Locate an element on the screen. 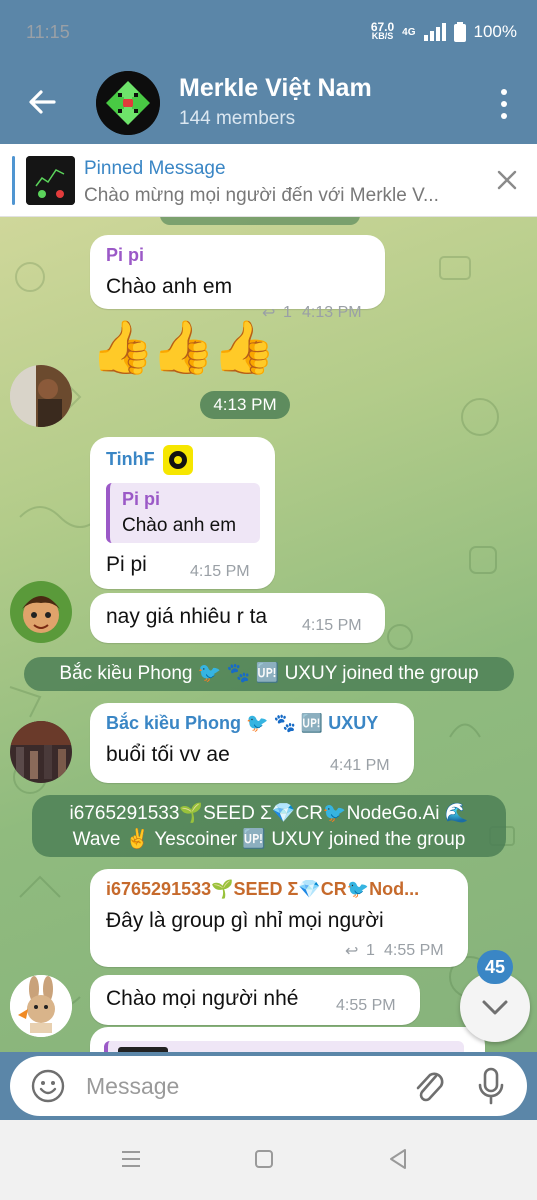  message-text: Pi pi is located at coordinates (126, 564).